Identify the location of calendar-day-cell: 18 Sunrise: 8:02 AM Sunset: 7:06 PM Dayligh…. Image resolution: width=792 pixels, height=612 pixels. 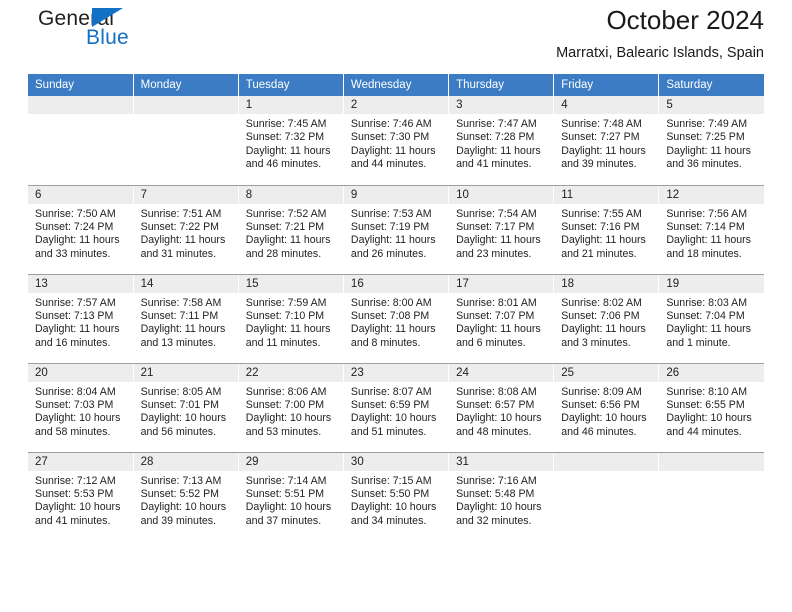
(606, 319).